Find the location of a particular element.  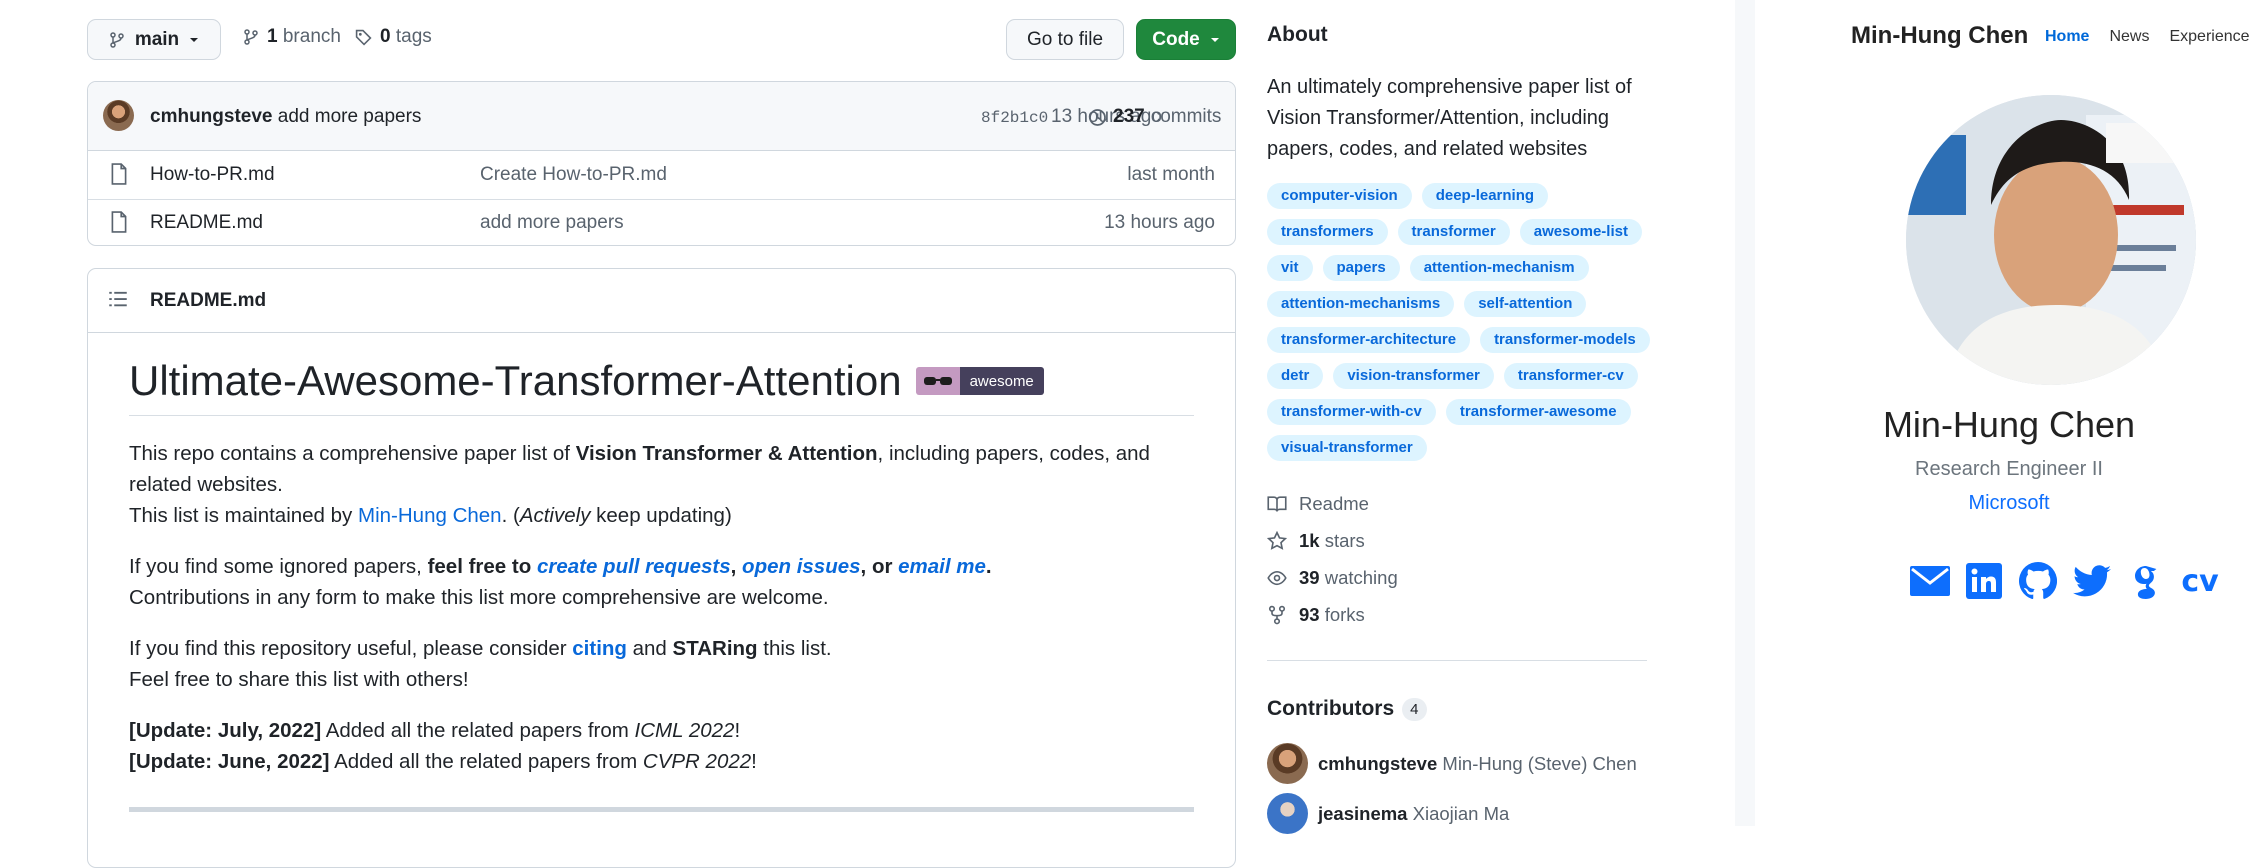

topic-tag: visual-transformer is located at coordinates (1347, 448).